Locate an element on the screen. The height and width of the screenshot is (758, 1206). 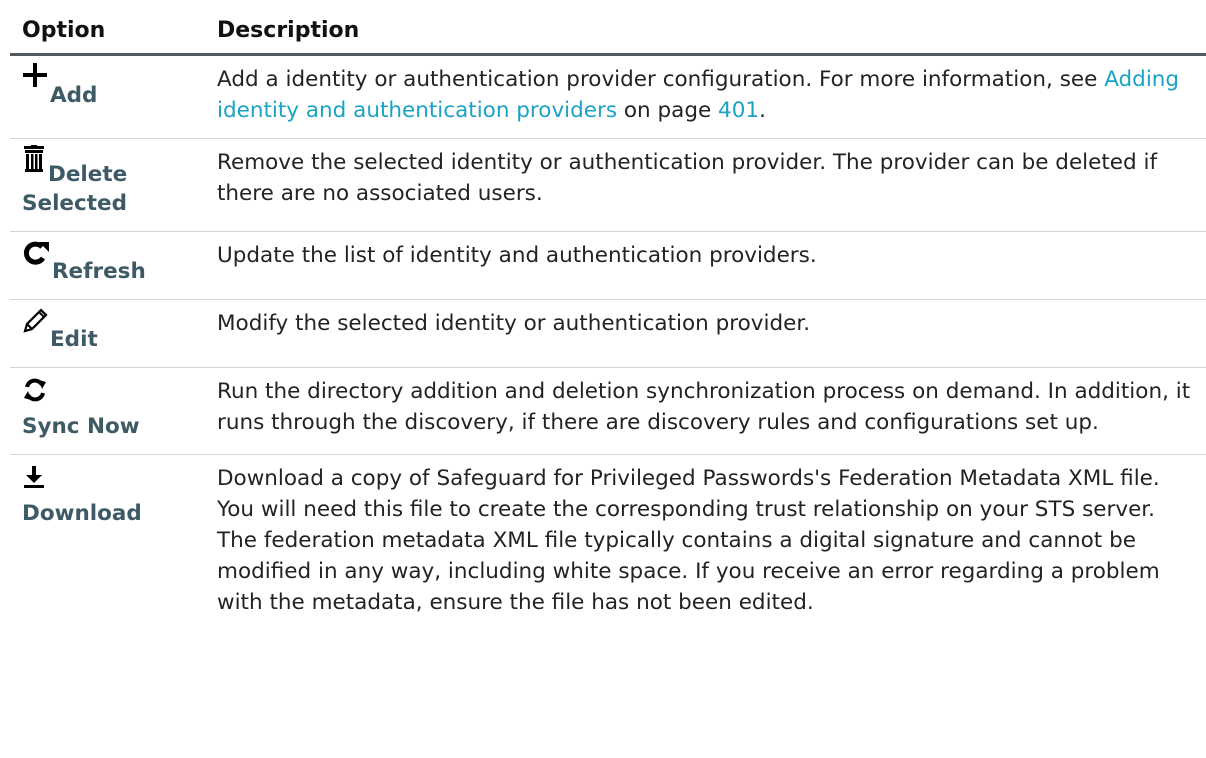
plus-icon is located at coordinates (35, 75).